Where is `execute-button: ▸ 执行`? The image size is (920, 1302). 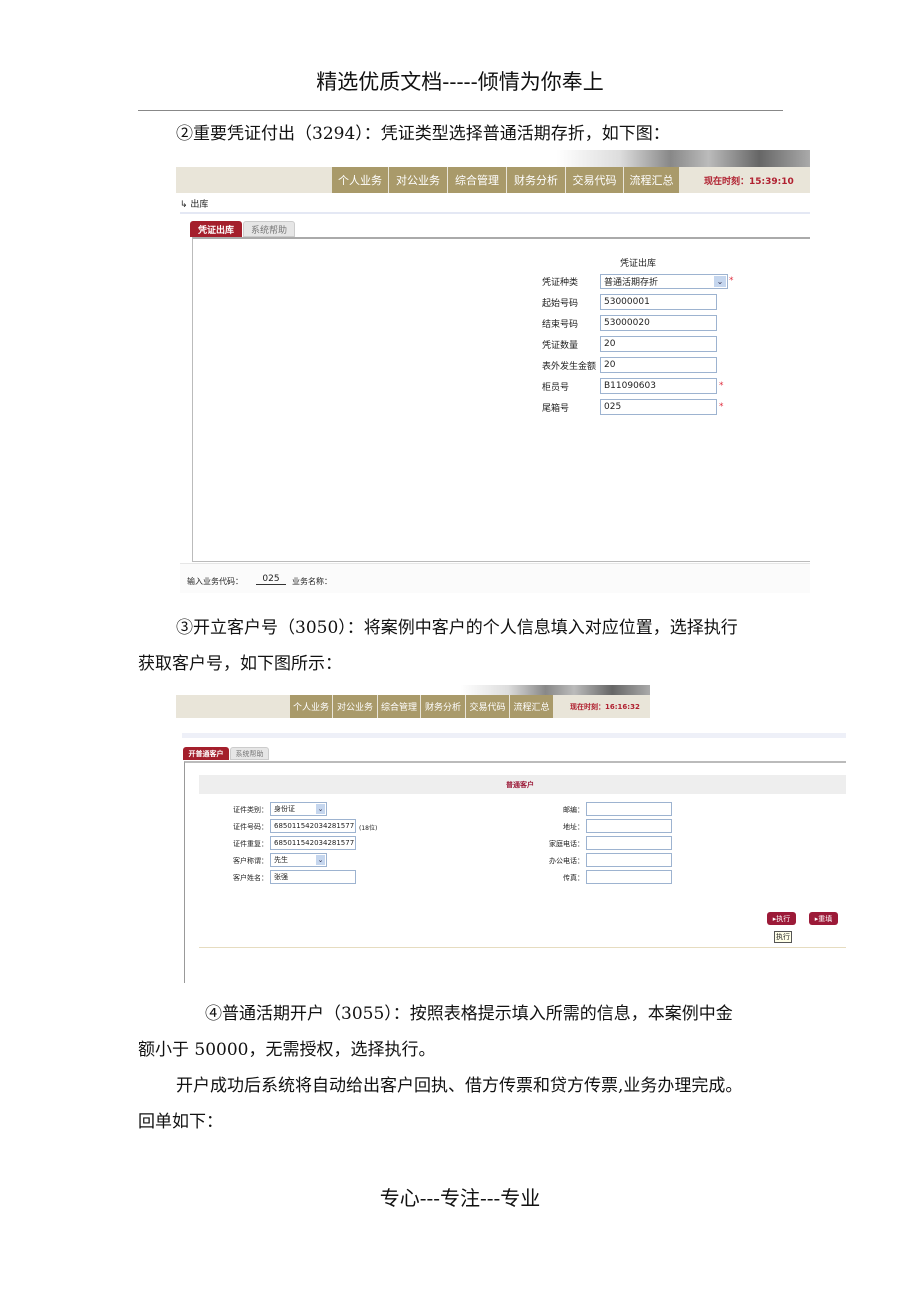
execute-button: ▸ 执行 is located at coordinates (781, 918).